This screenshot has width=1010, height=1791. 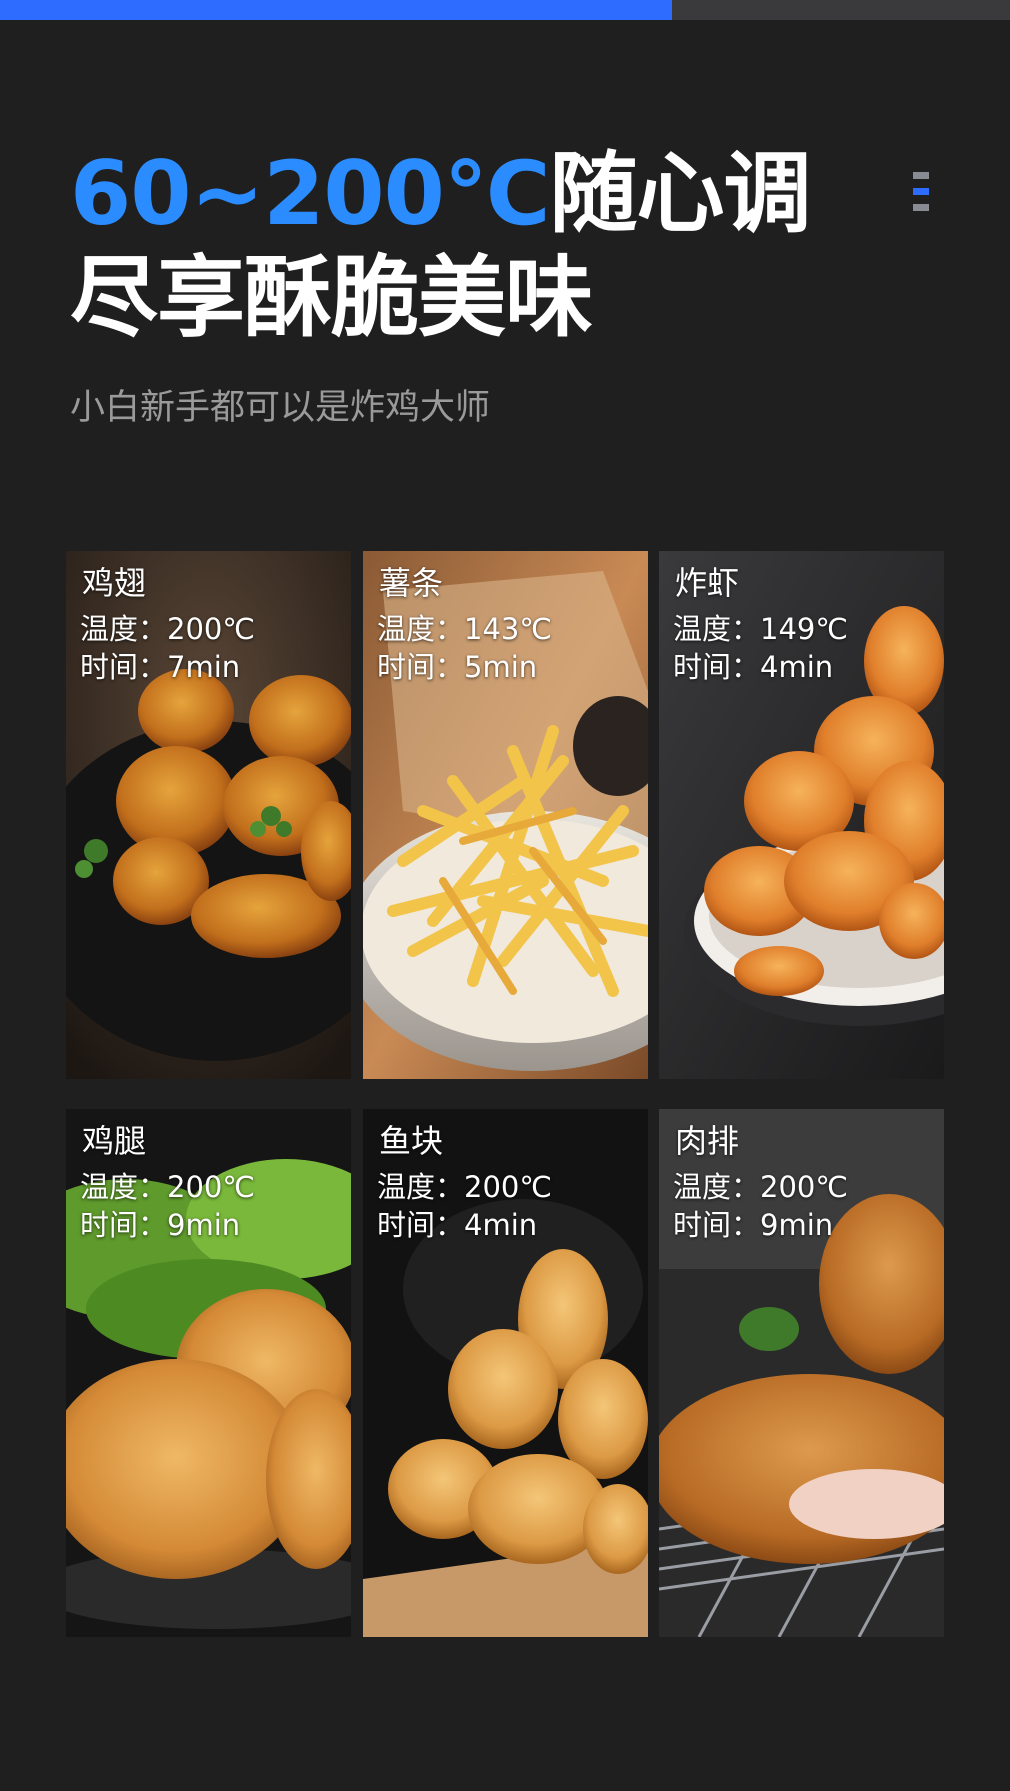 I want to click on recipe-name: 鱼块, so click(x=411, y=1141).